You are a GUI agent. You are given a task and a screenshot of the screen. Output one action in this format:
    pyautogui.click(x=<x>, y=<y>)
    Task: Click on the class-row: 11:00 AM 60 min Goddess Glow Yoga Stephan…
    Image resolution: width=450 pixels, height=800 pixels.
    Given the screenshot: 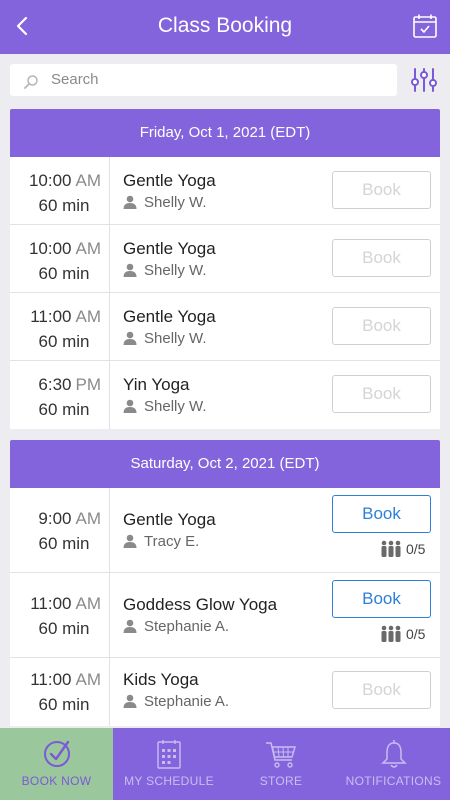 What is the action you would take?
    pyautogui.click(x=225, y=615)
    